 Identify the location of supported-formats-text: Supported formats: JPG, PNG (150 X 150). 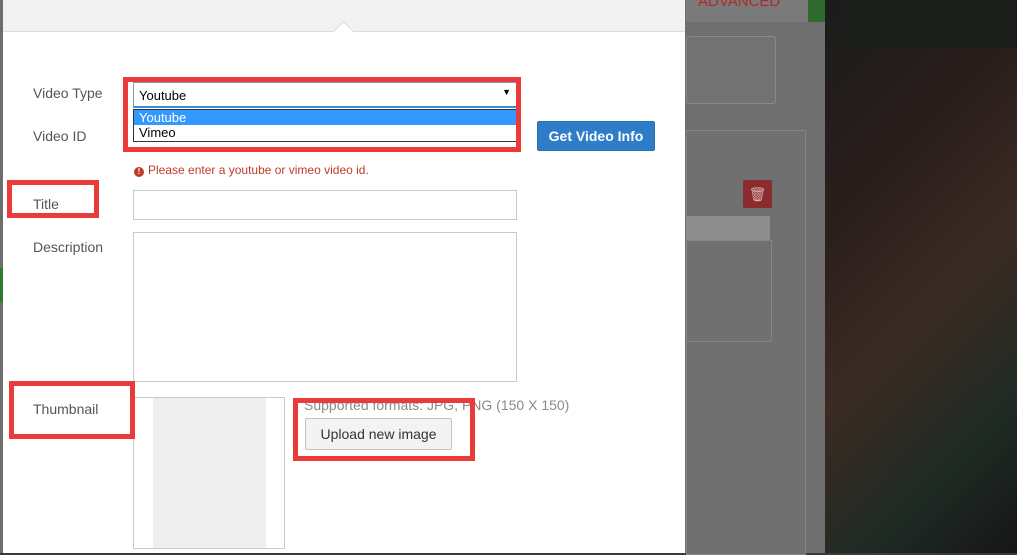
(437, 405).